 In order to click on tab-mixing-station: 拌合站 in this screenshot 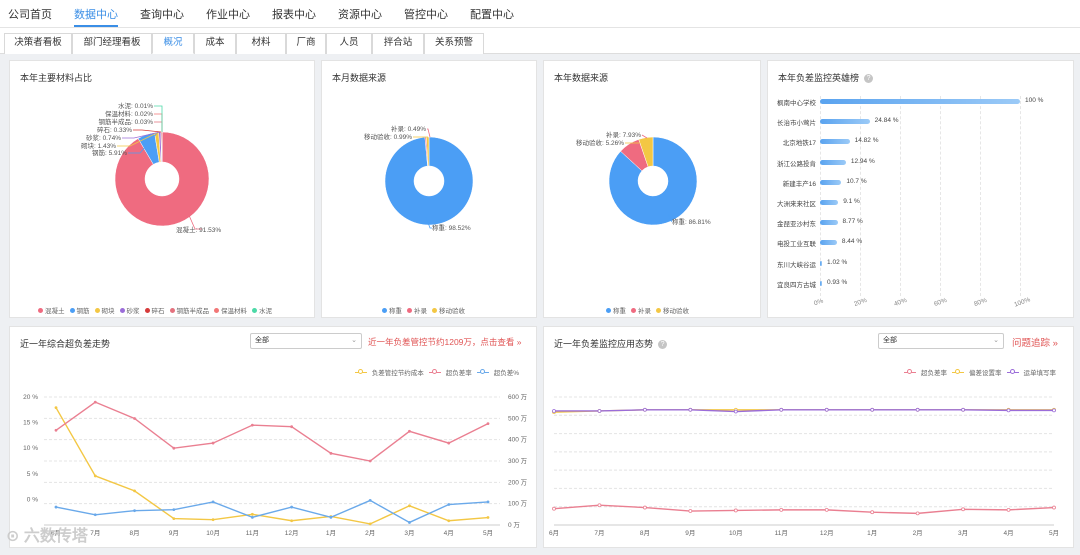, I will do `click(398, 43)`.